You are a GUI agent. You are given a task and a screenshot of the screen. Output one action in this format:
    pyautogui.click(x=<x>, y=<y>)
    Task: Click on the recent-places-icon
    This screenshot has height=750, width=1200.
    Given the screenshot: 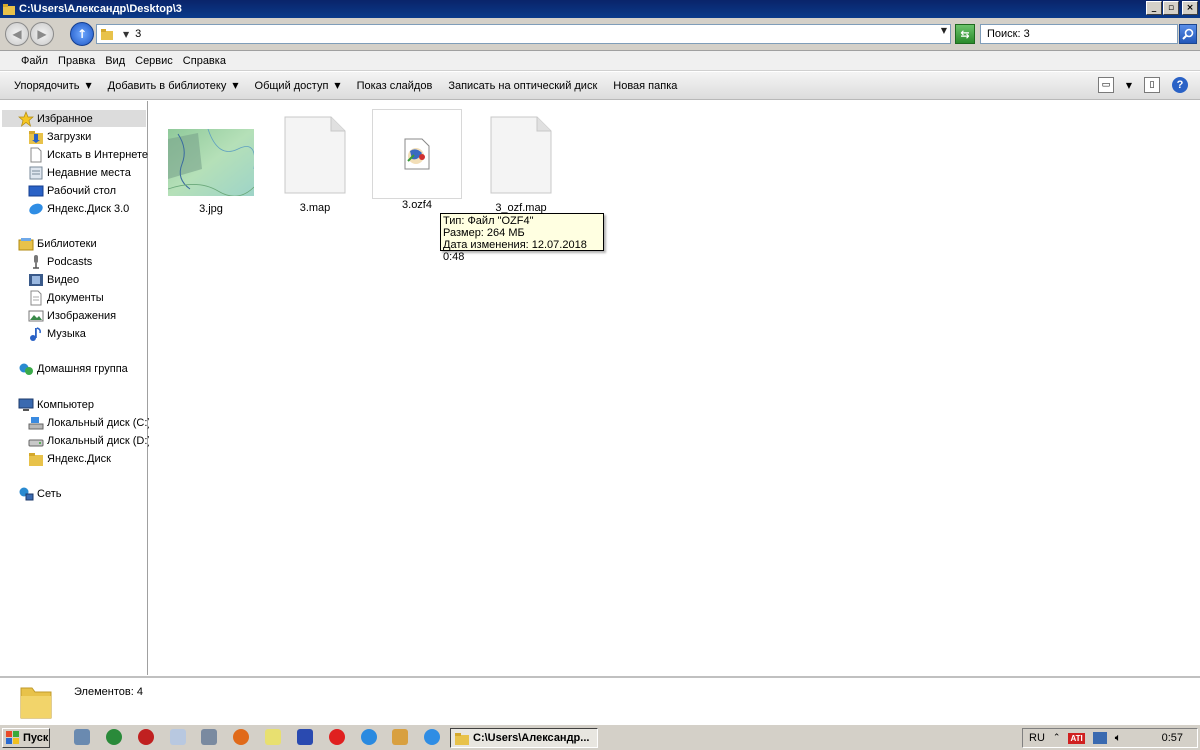 What is the action you would take?
    pyautogui.click(x=36, y=172)
    